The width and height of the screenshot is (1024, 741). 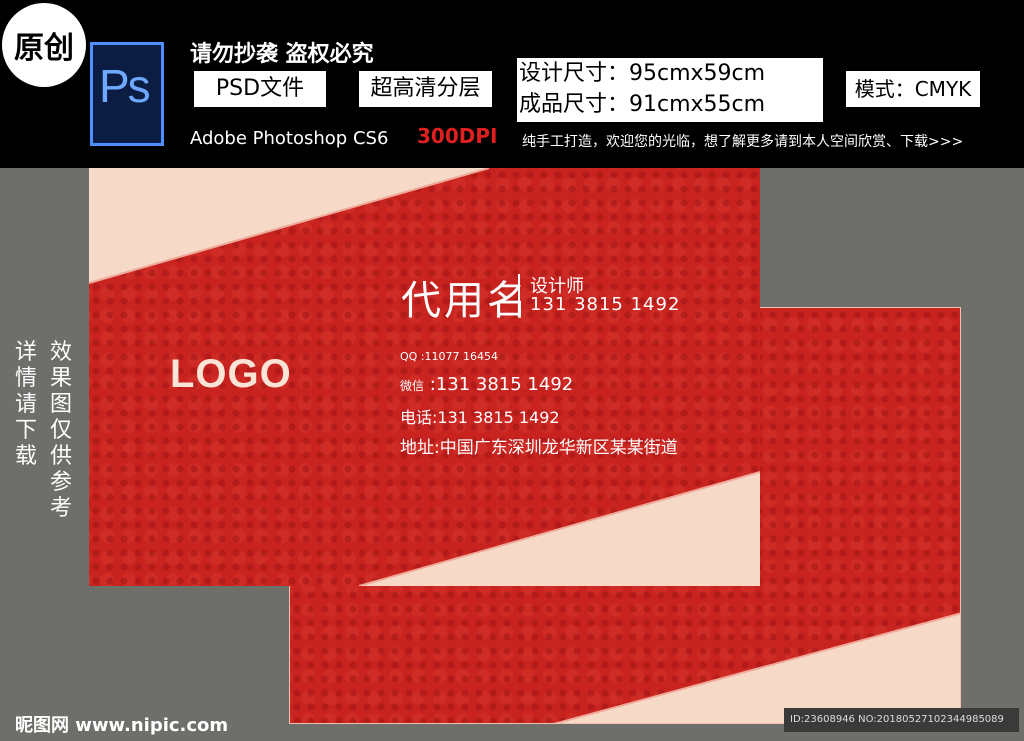 What do you see at coordinates (121, 724) in the screenshot?
I see `site-watermark: 昵图网 www.nipic.com` at bounding box center [121, 724].